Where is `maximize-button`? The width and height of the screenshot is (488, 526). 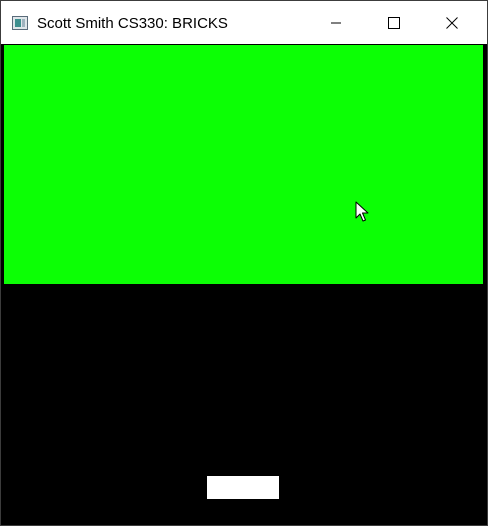
maximize-button is located at coordinates (394, 22).